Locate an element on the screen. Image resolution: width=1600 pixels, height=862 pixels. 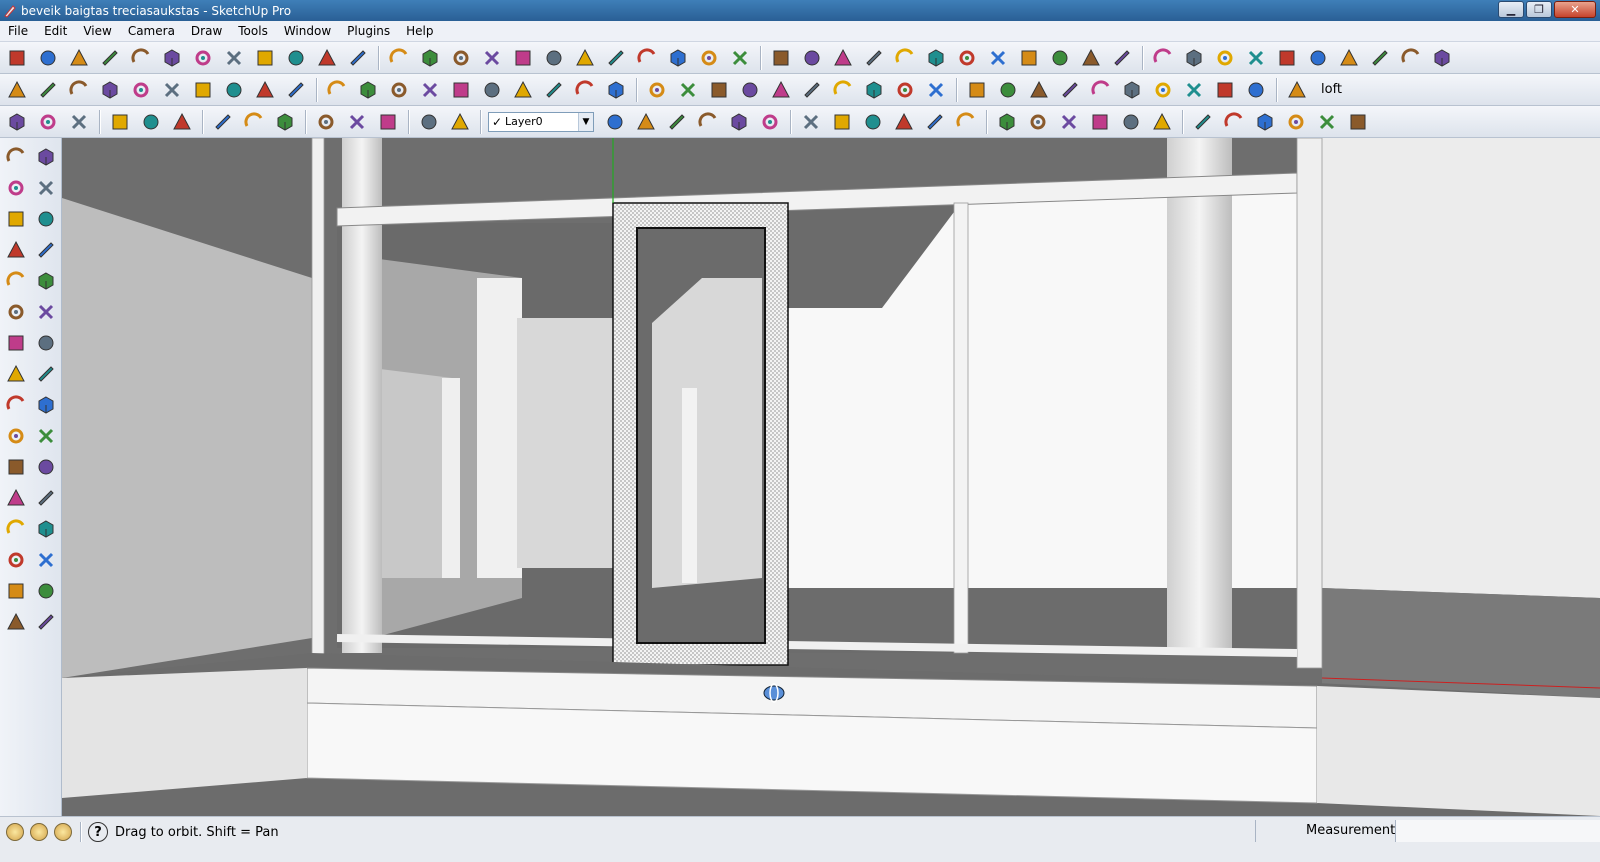
minimize-button: ▁ is located at coordinates (1511, 9).